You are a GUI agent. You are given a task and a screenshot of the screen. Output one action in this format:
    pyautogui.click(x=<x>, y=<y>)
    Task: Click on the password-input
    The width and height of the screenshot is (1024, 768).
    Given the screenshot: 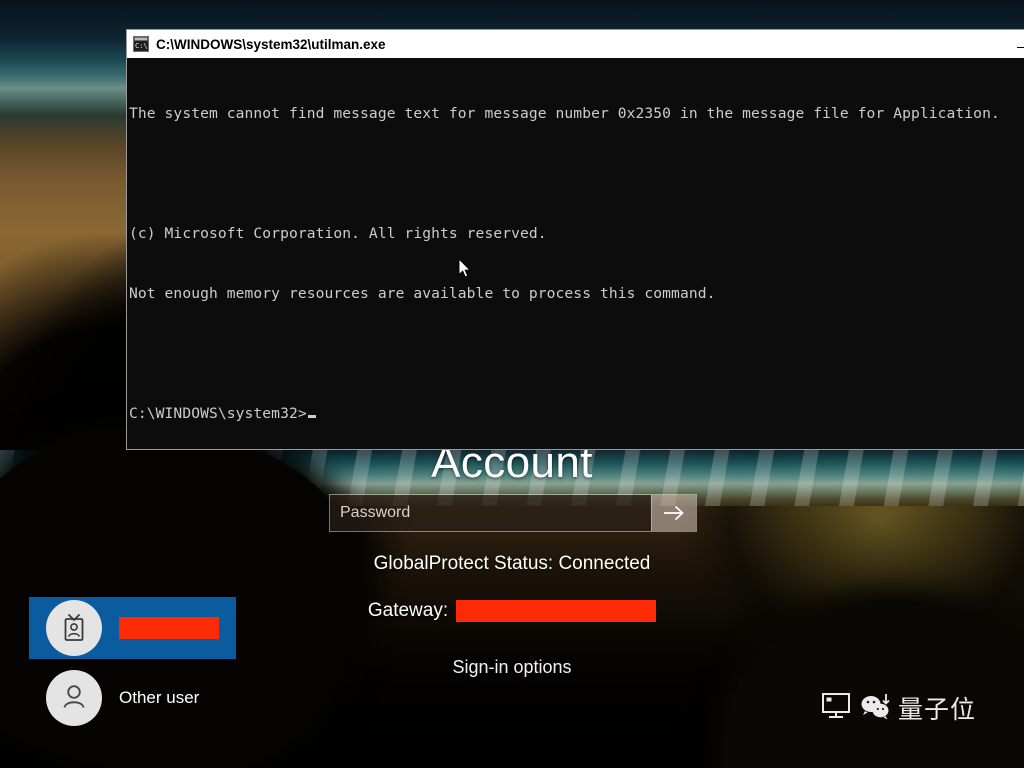 What is the action you would take?
    pyautogui.click(x=490, y=513)
    